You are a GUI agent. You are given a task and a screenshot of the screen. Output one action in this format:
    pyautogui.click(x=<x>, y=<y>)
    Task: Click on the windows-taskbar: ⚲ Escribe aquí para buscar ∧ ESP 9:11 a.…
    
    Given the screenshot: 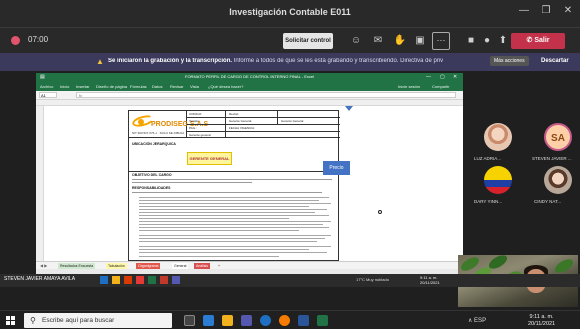 What is the action you would take?
    pyautogui.click(x=290, y=319)
    